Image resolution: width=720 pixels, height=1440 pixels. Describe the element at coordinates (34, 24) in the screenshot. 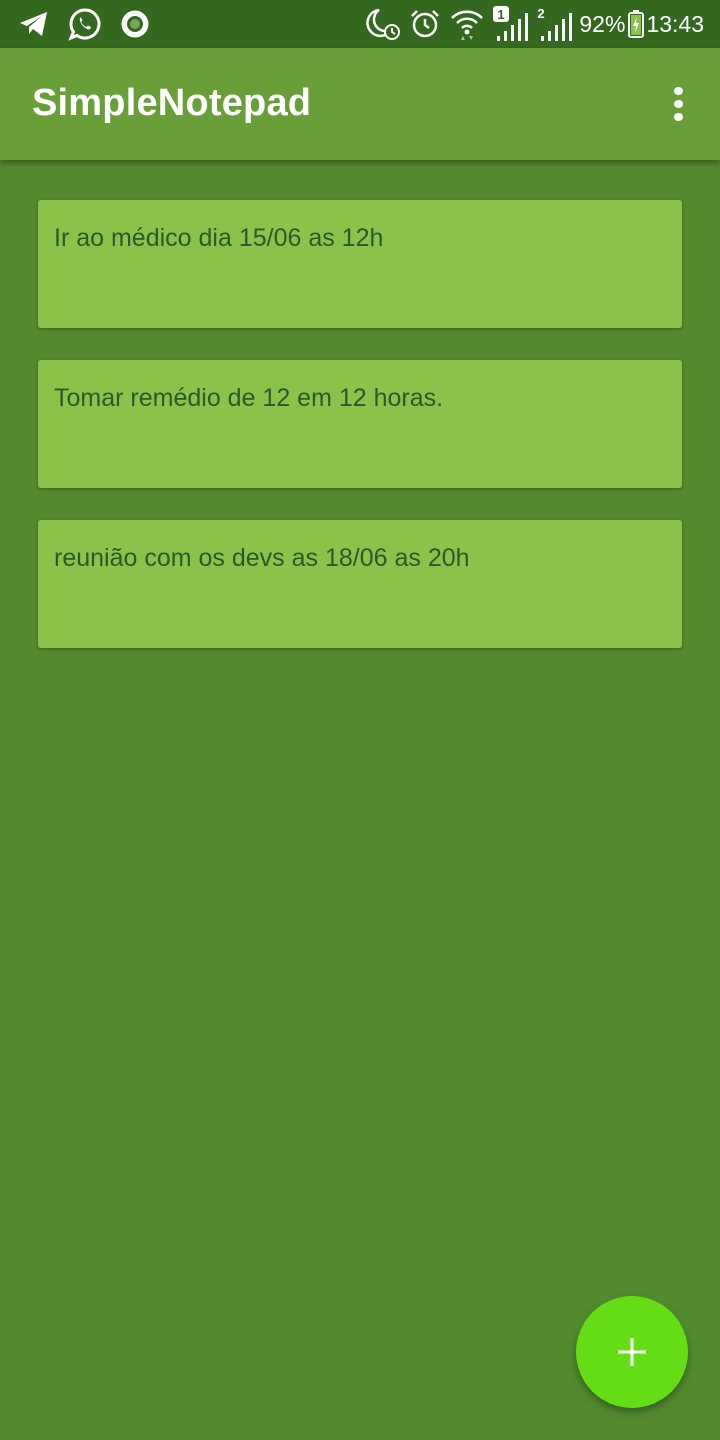

I see `telegram-icon` at that location.